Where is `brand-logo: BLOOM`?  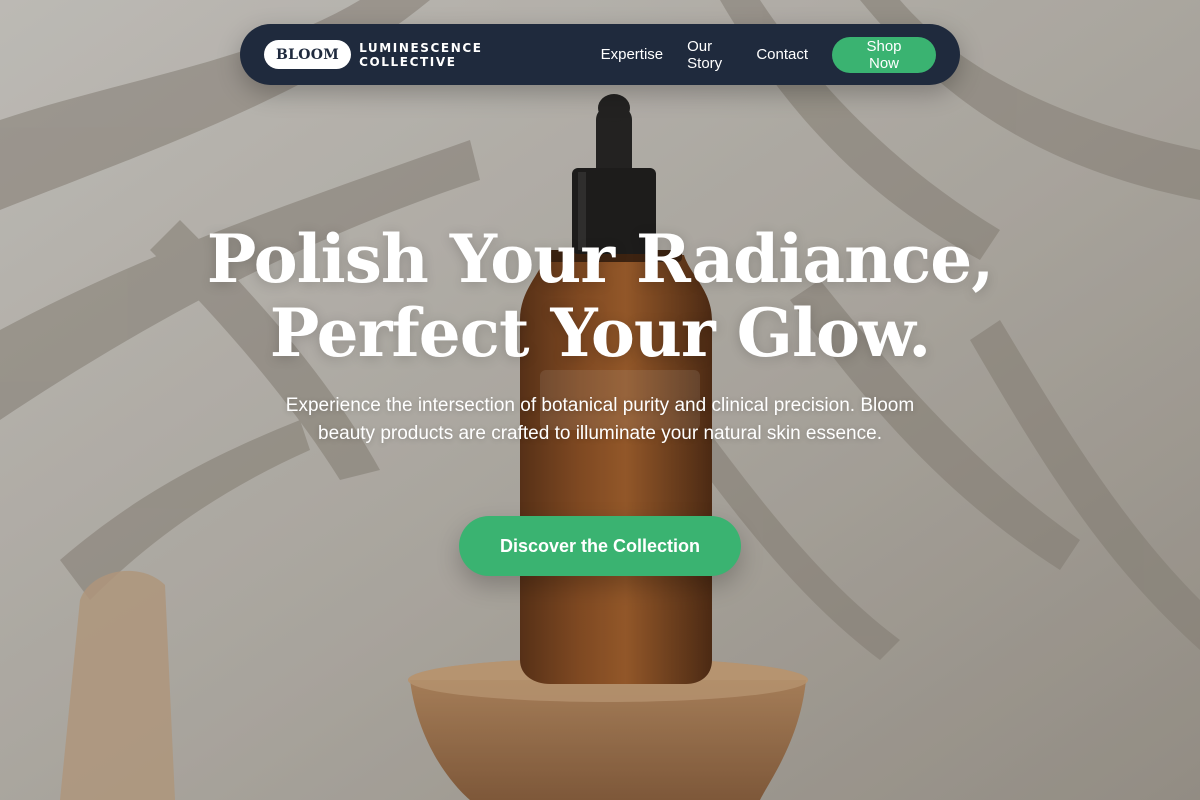
brand-logo: BLOOM is located at coordinates (308, 54).